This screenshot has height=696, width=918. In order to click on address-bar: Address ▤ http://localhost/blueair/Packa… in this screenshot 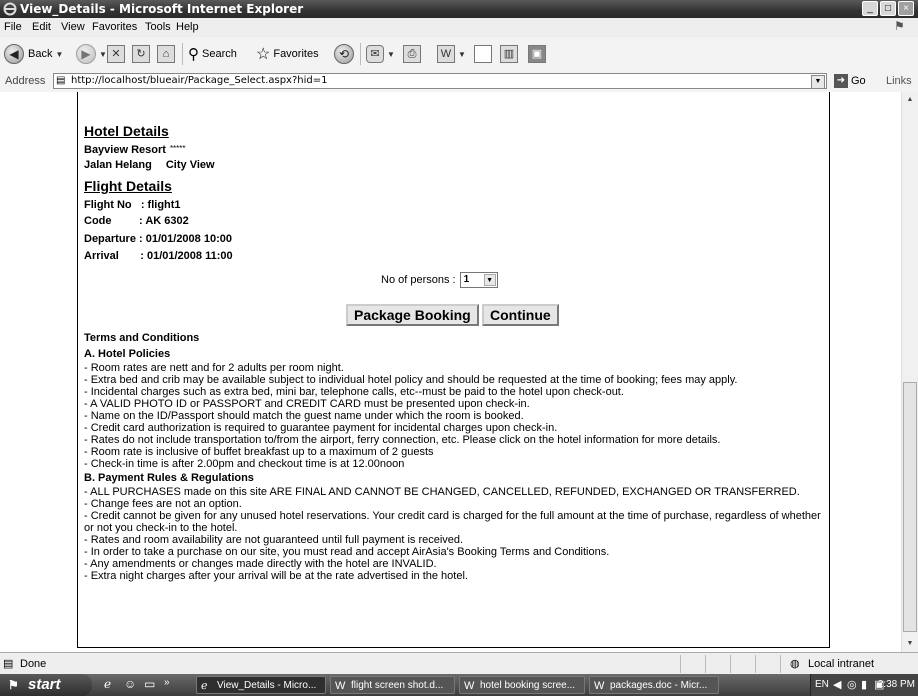, I will do `click(459, 82)`.